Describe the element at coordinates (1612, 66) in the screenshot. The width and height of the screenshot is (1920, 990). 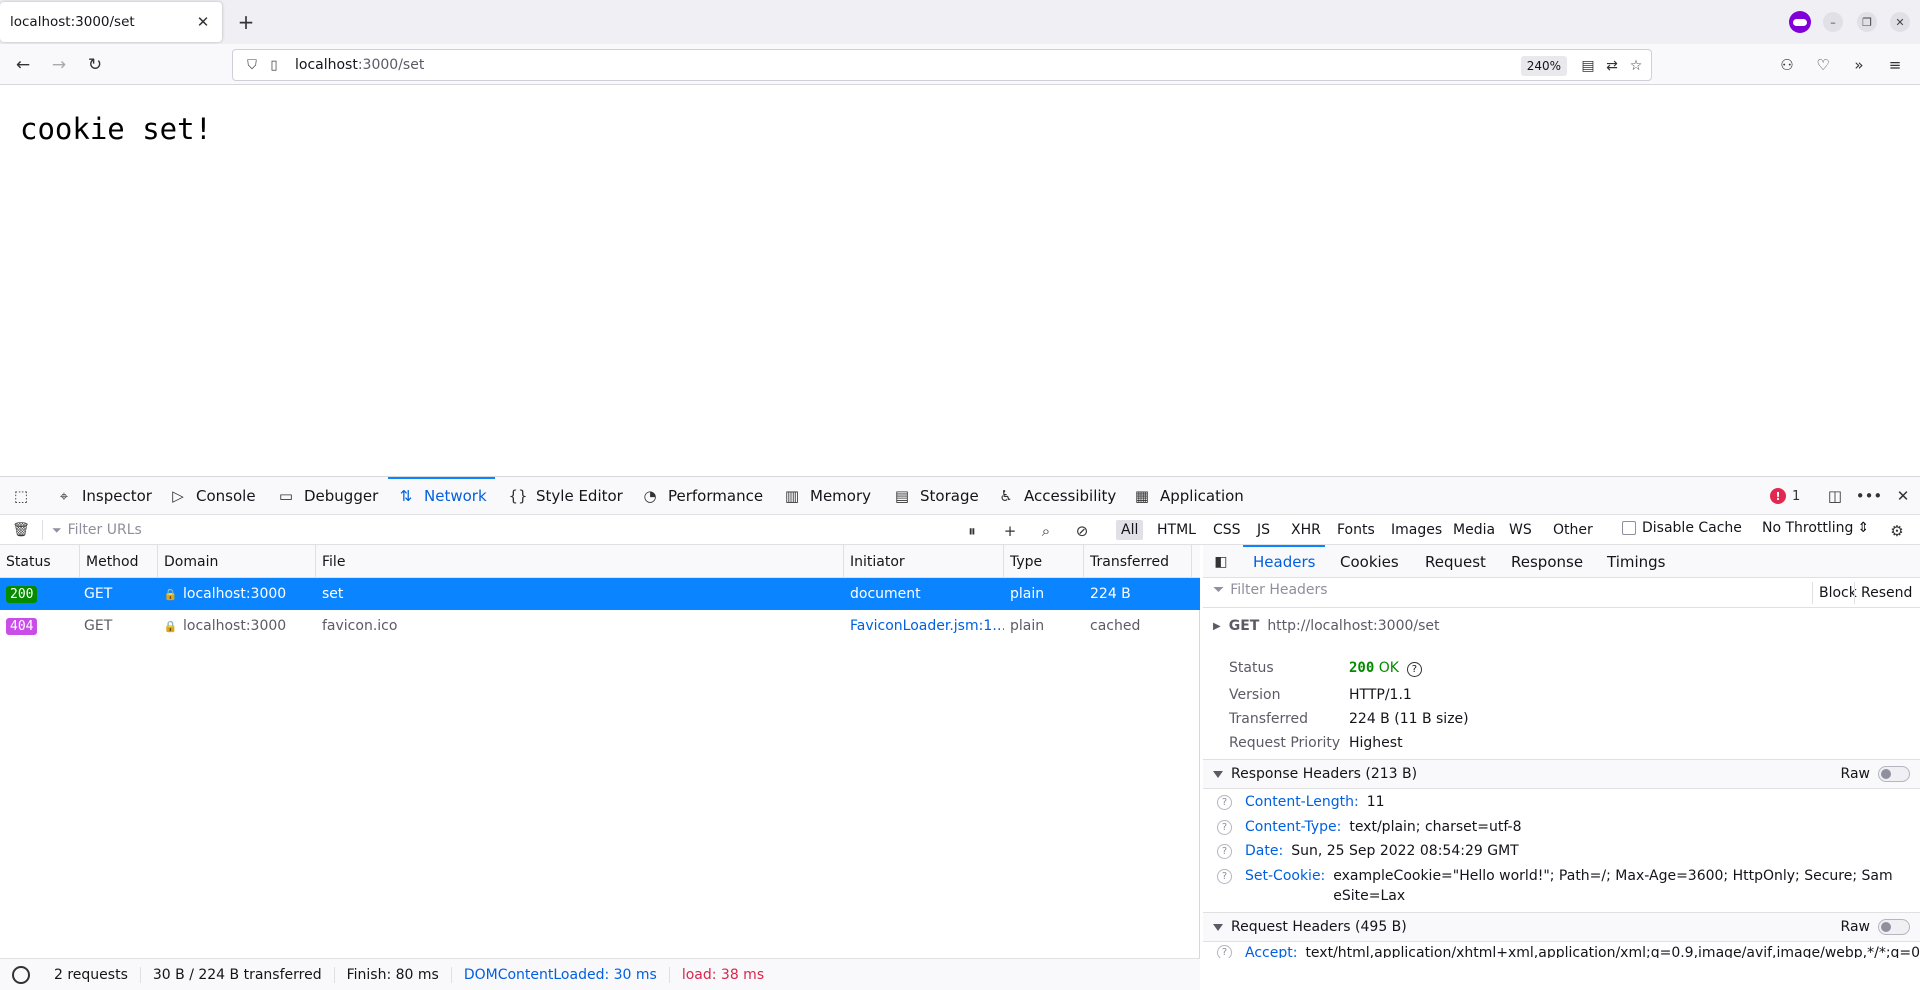
I see `translate-icon: ⇄` at that location.